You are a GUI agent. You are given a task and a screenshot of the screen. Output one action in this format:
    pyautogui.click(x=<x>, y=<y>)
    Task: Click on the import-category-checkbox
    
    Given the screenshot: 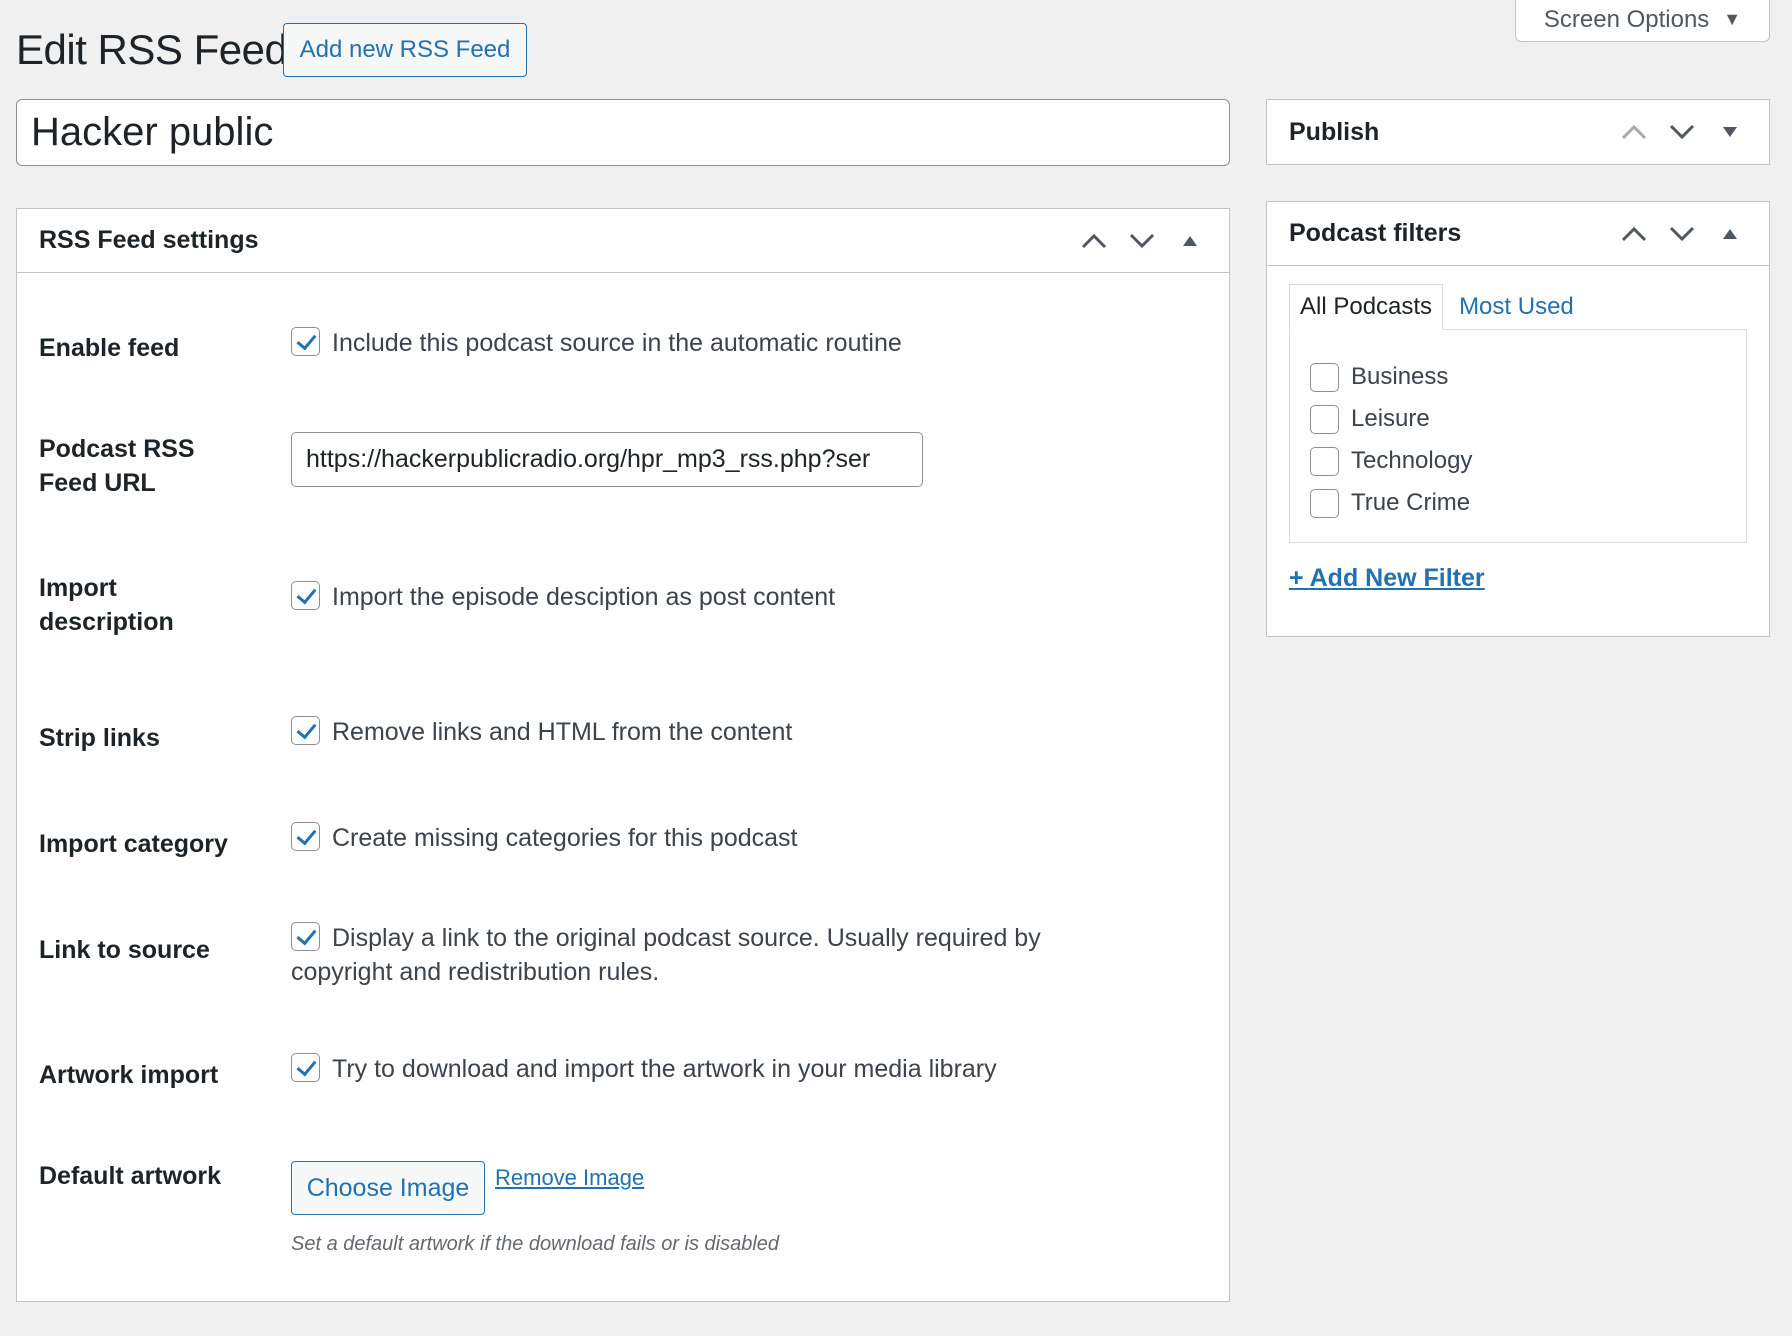 What is the action you would take?
    pyautogui.click(x=305, y=836)
    